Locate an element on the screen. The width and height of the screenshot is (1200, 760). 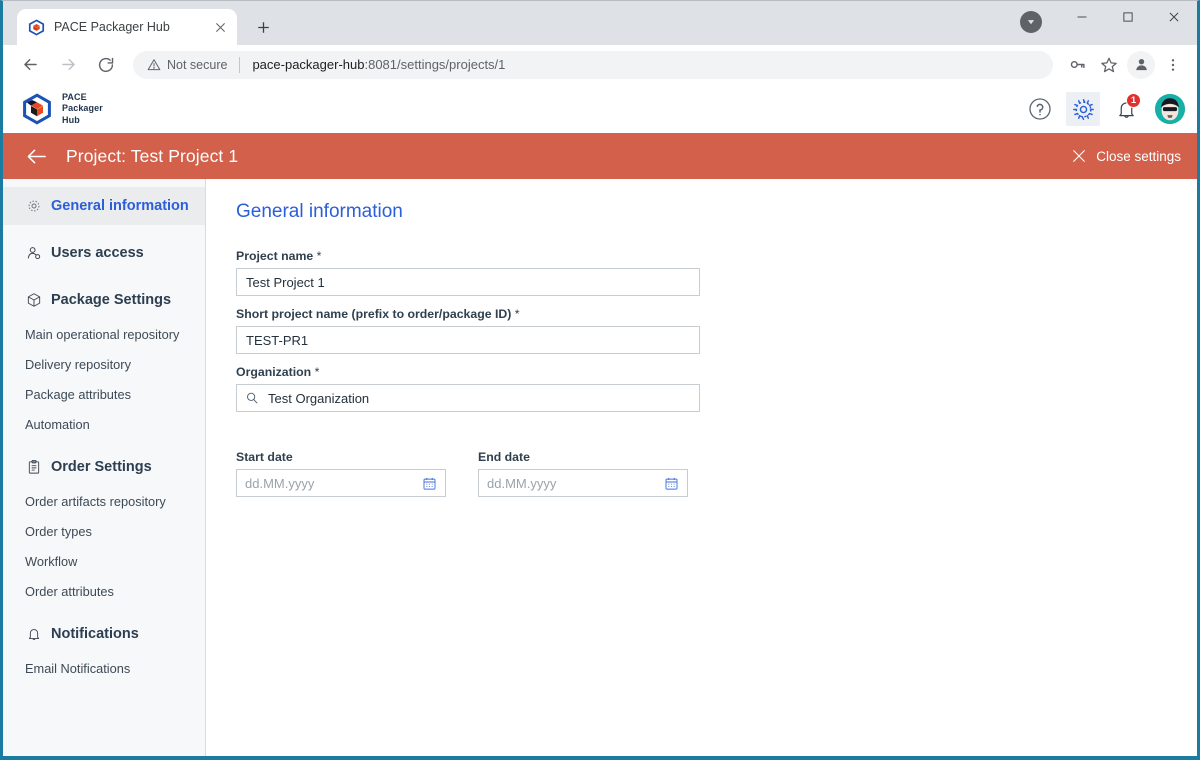
brand-text: PACE Packager Hub is located at coordinates (82, 109).